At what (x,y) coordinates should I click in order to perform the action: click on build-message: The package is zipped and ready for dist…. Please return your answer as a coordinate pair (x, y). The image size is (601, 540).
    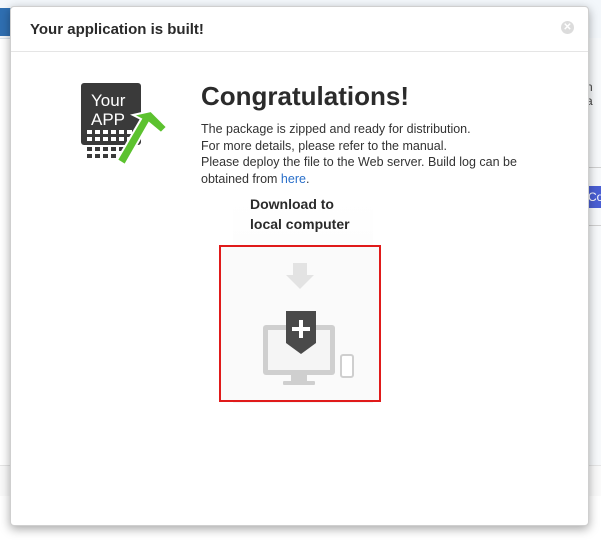
    Looking at the image, I should click on (381, 154).